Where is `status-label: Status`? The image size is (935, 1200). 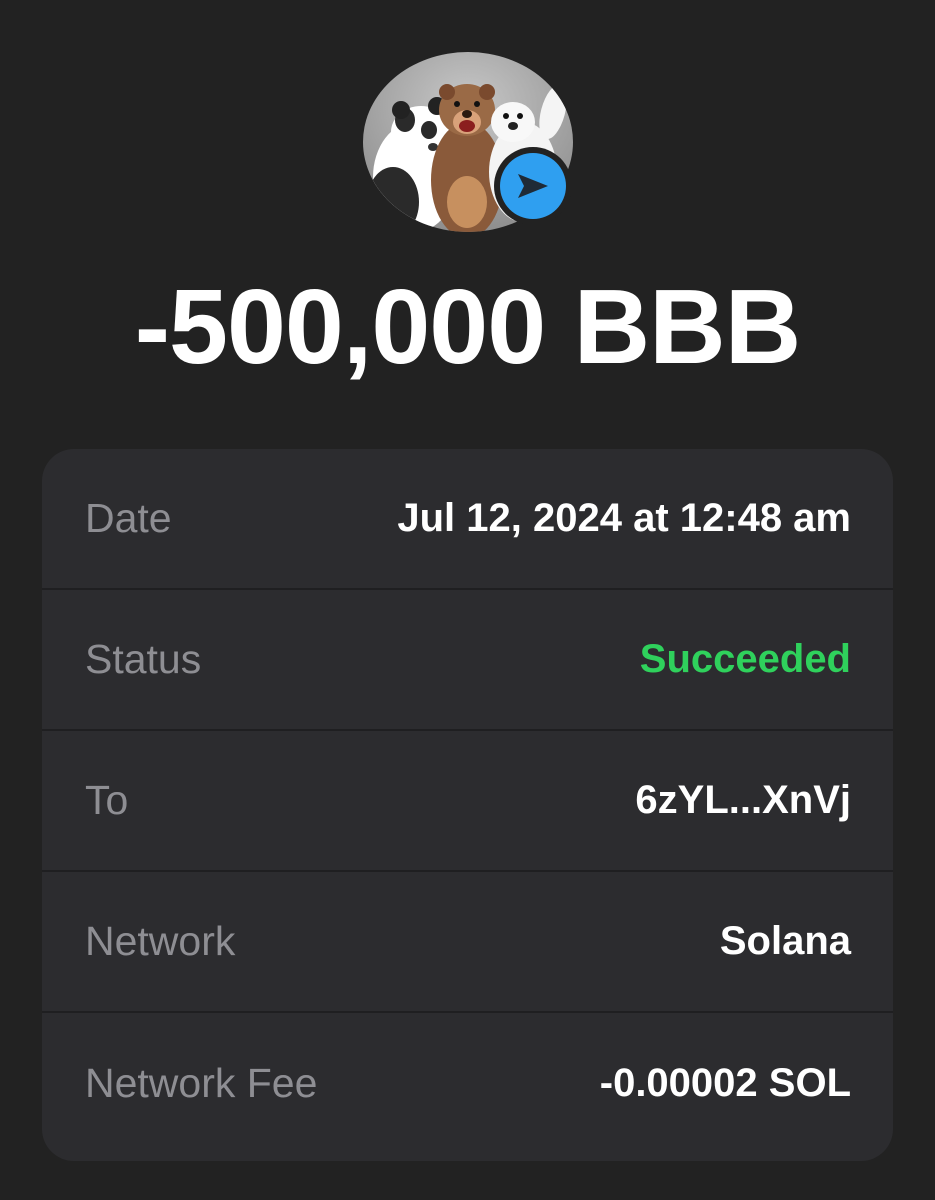 status-label: Status is located at coordinates (143, 659).